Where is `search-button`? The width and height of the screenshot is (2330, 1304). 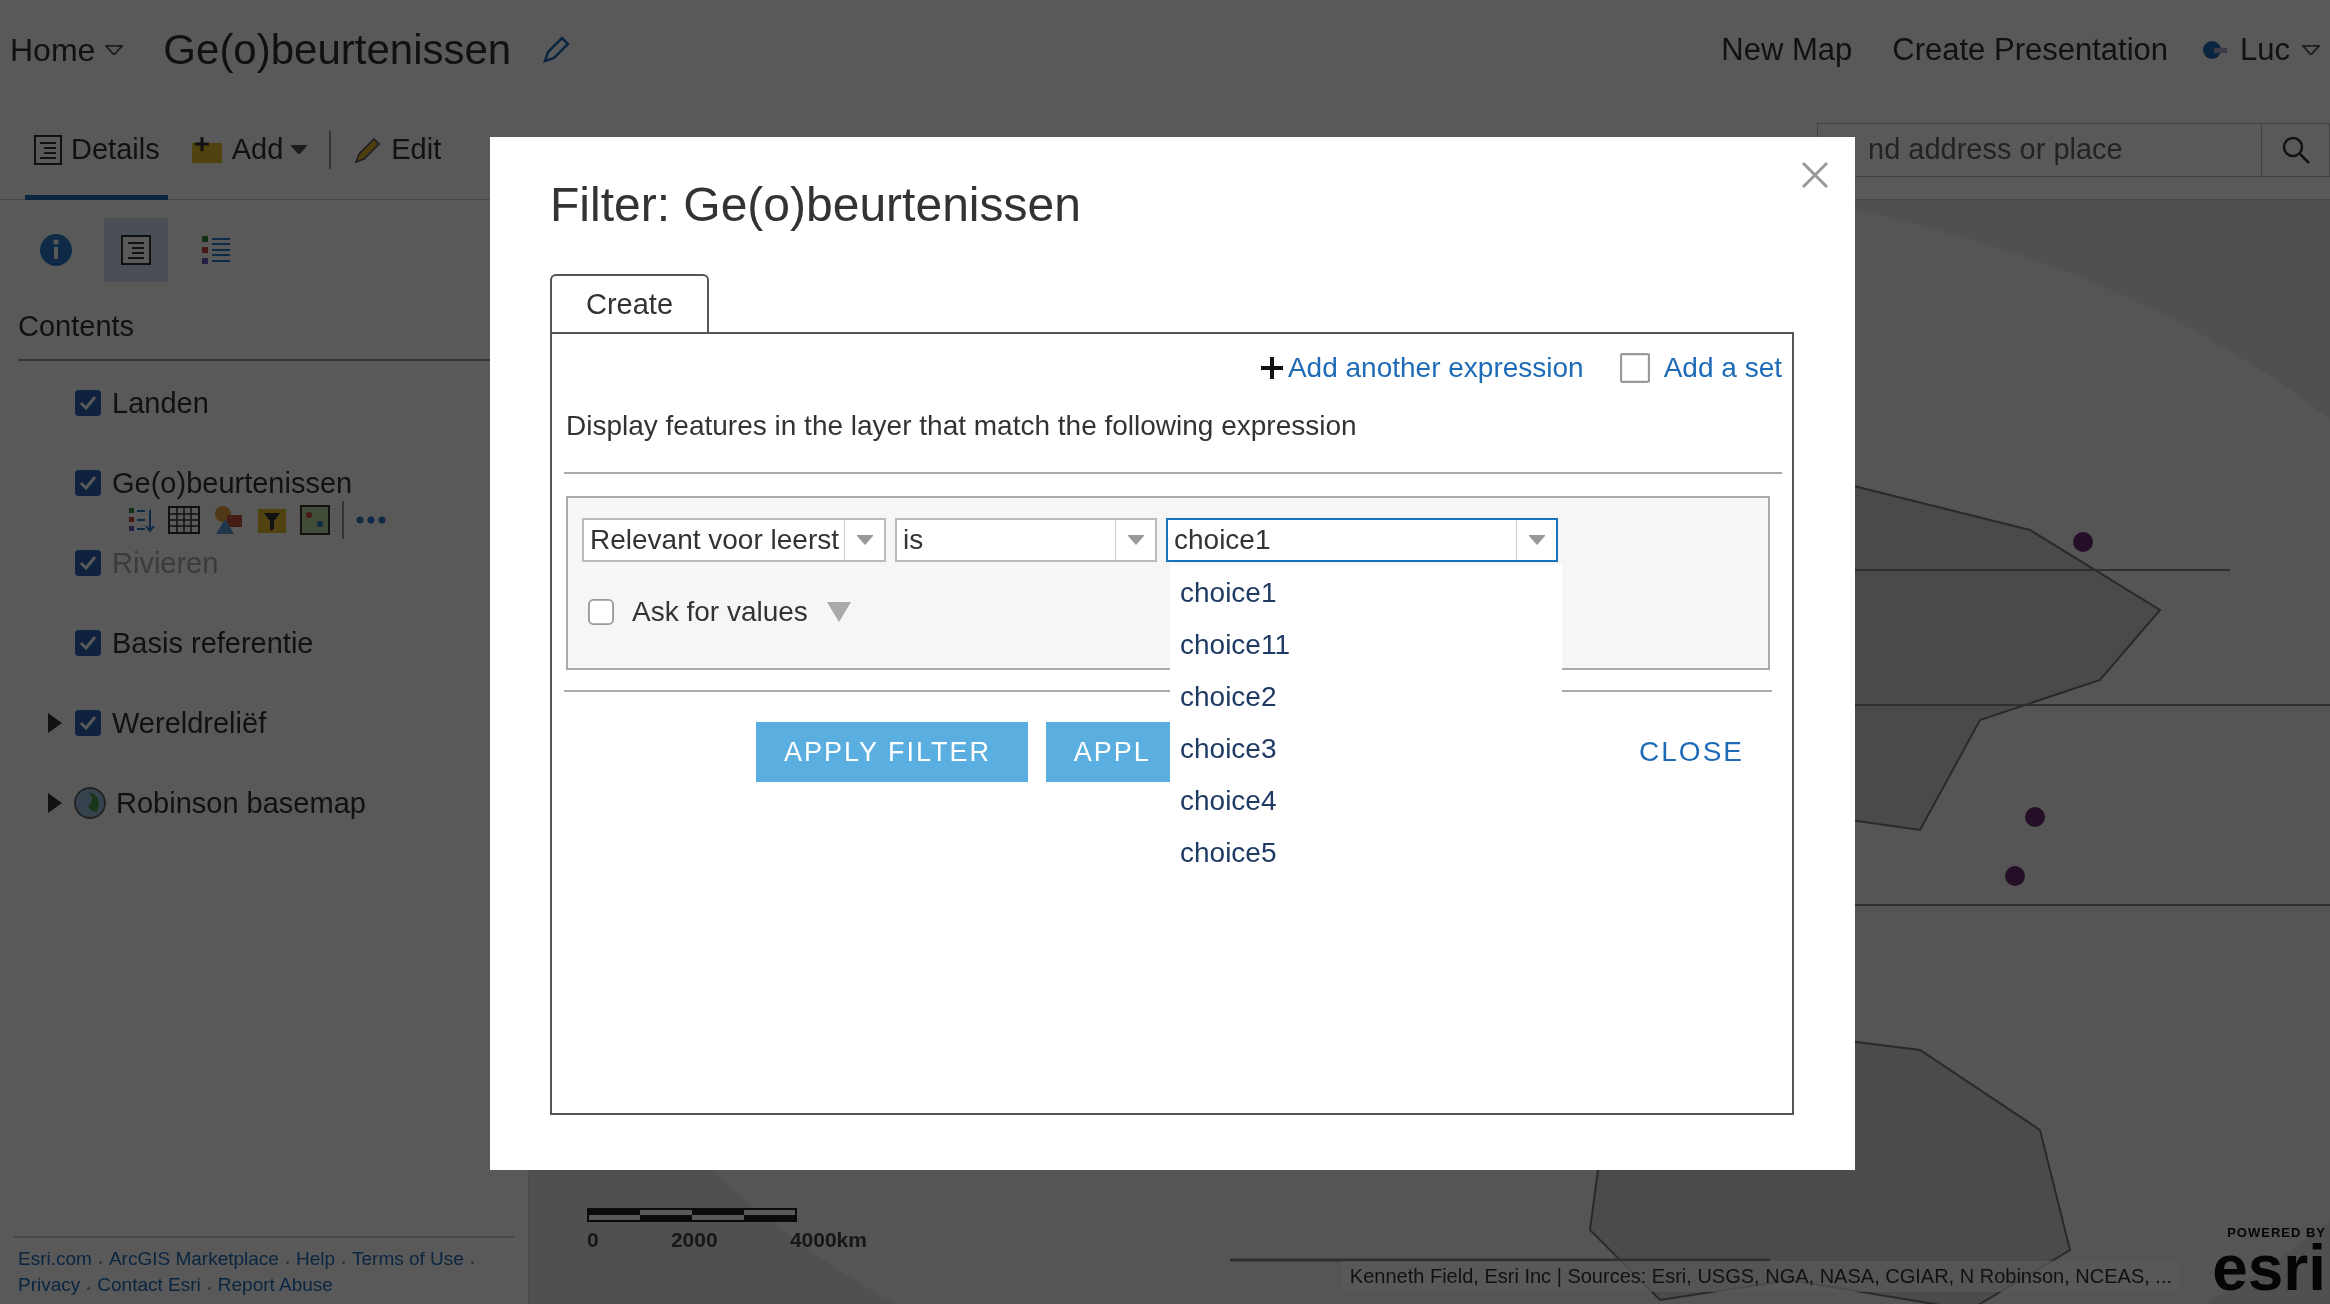
search-button is located at coordinates (2296, 149).